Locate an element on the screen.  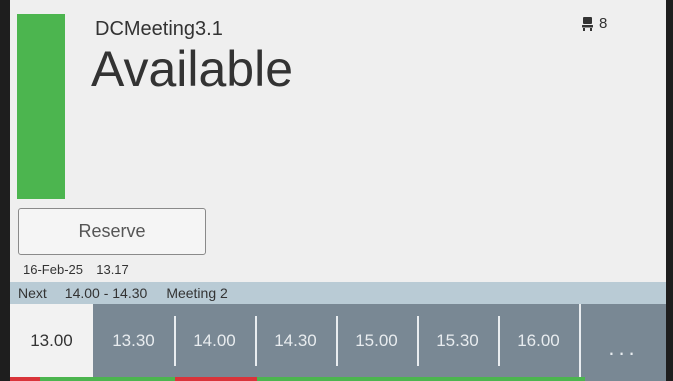
next-label: Next is located at coordinates (32, 293).